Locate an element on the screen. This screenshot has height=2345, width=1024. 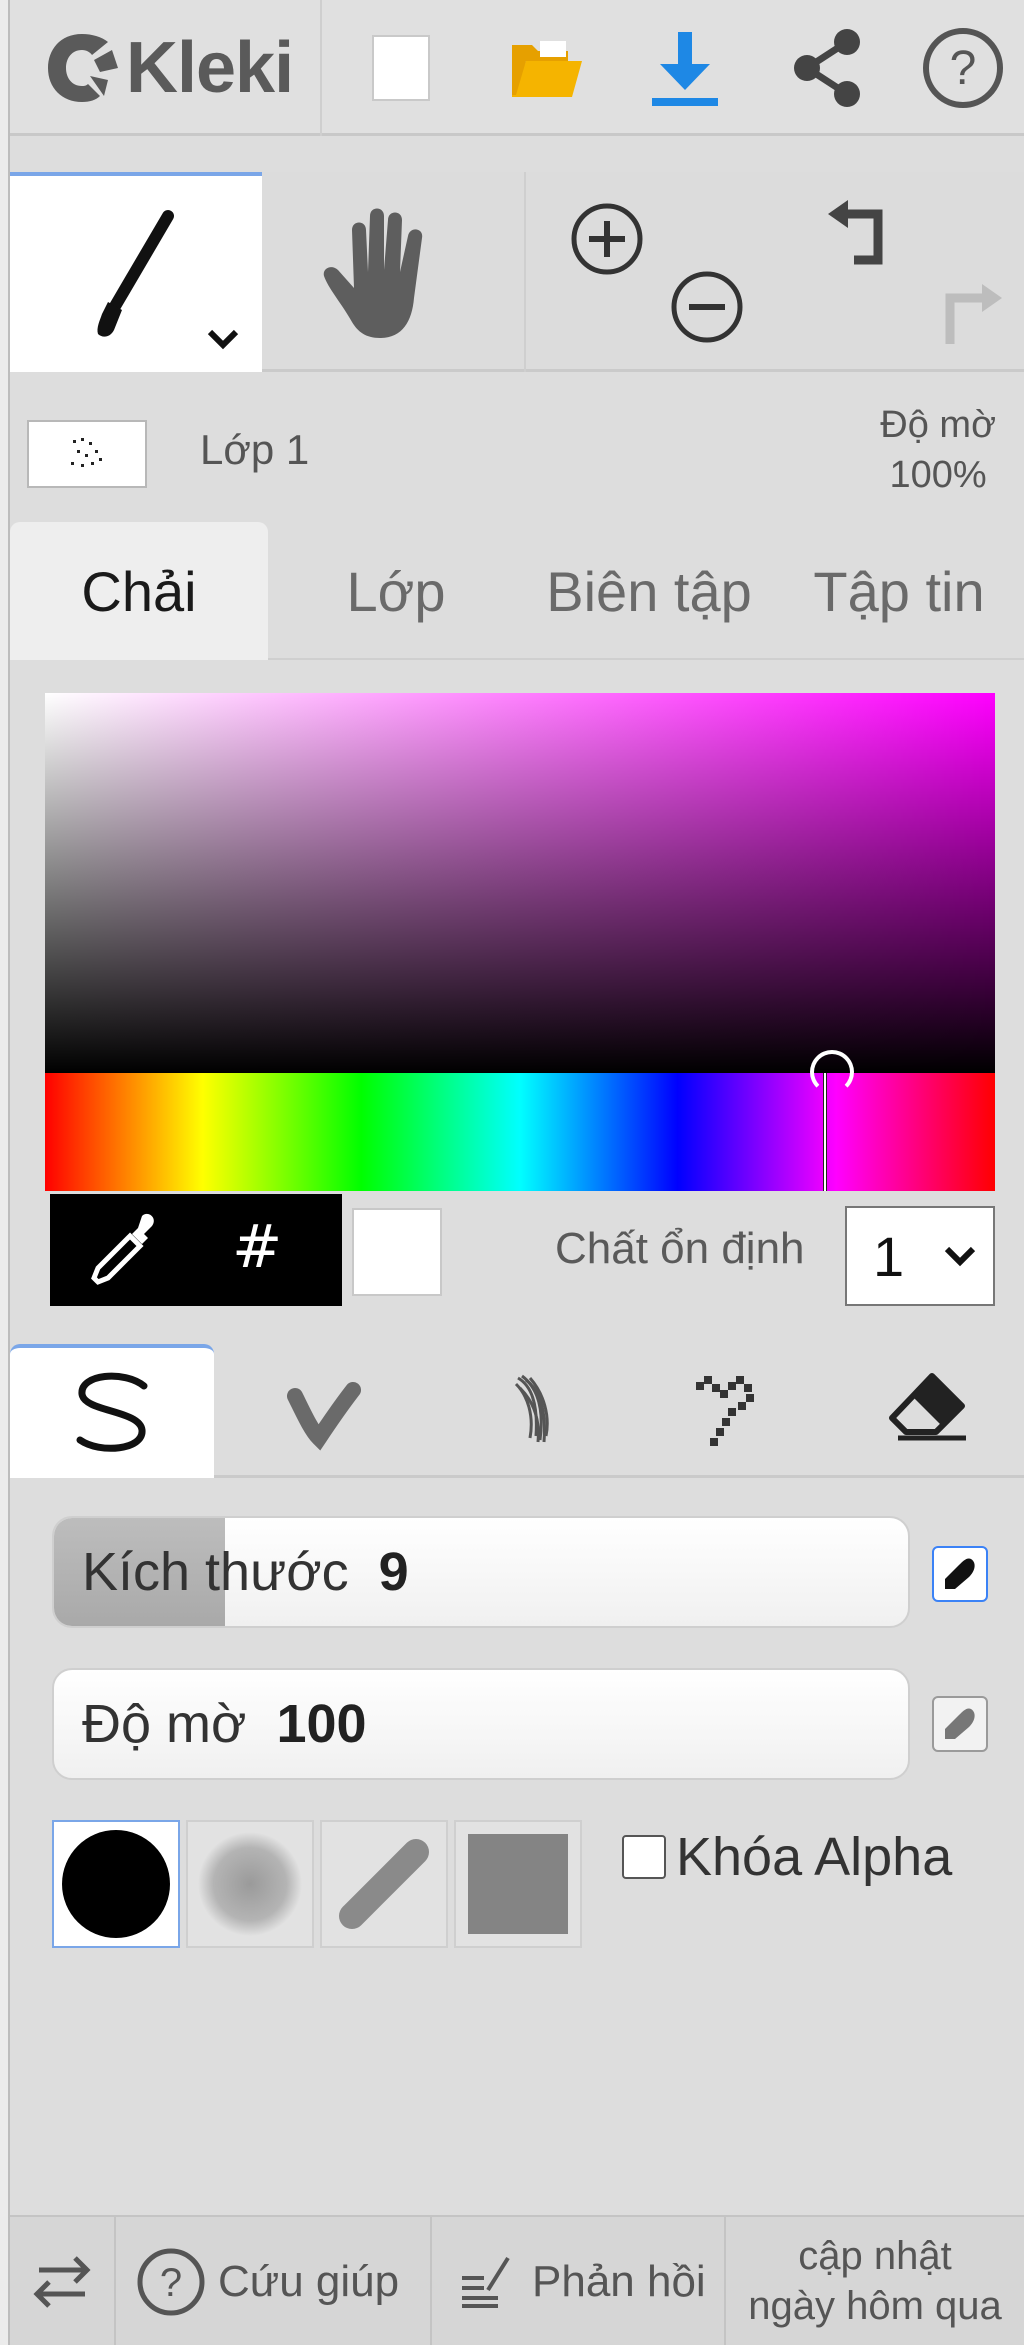
circle-hard-icon is located at coordinates (116, 1884).